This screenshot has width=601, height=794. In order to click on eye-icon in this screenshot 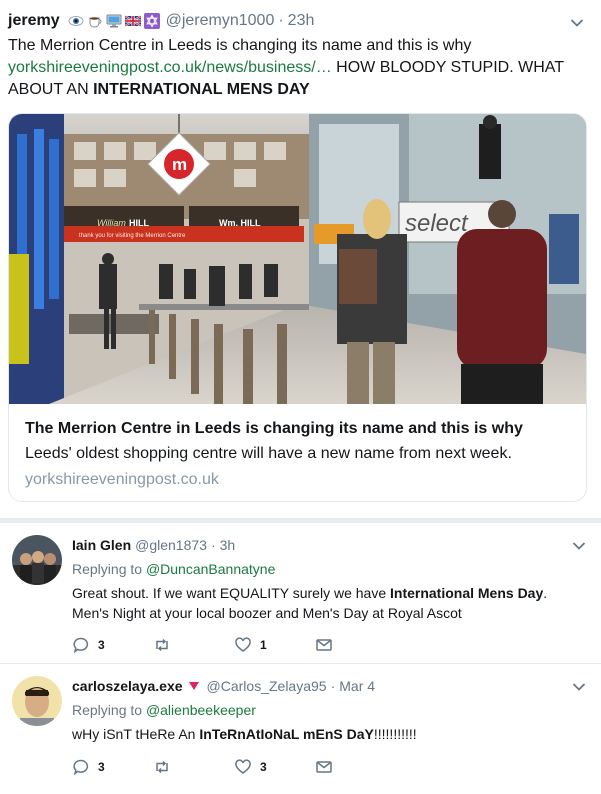, I will do `click(76, 21)`.